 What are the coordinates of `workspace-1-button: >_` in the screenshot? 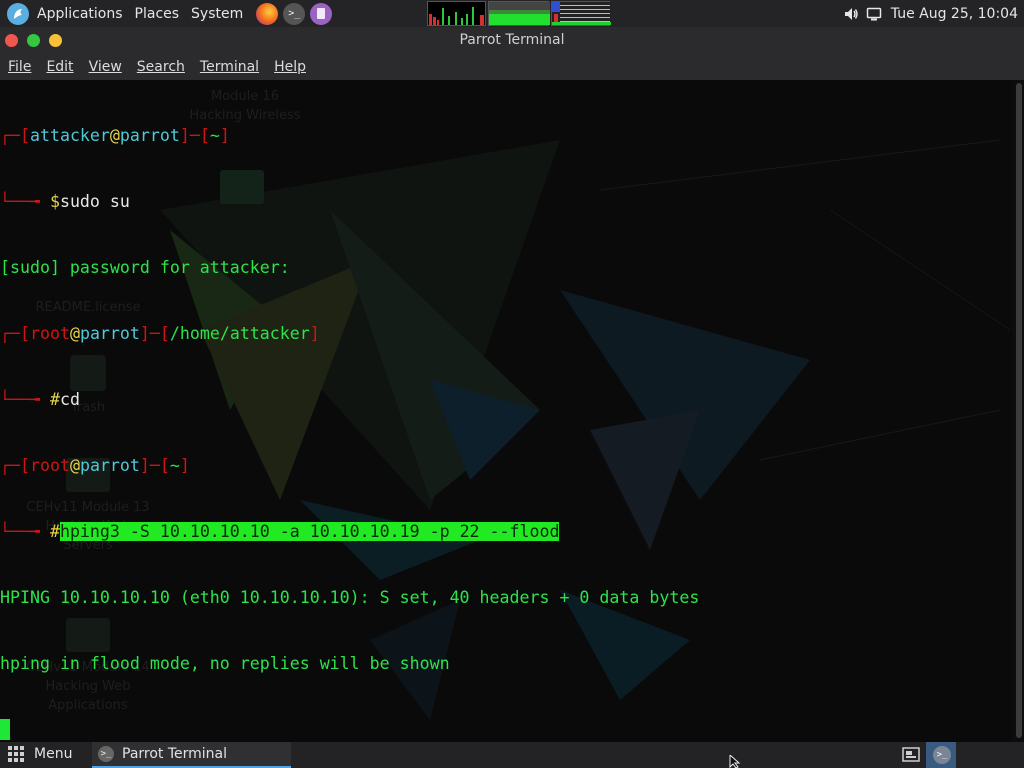 It's located at (941, 755).